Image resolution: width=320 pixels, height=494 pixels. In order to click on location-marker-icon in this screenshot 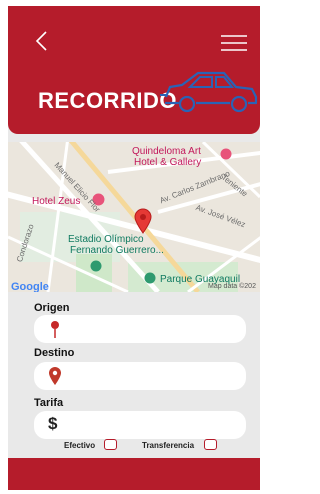, I will do `click(143, 221)`.